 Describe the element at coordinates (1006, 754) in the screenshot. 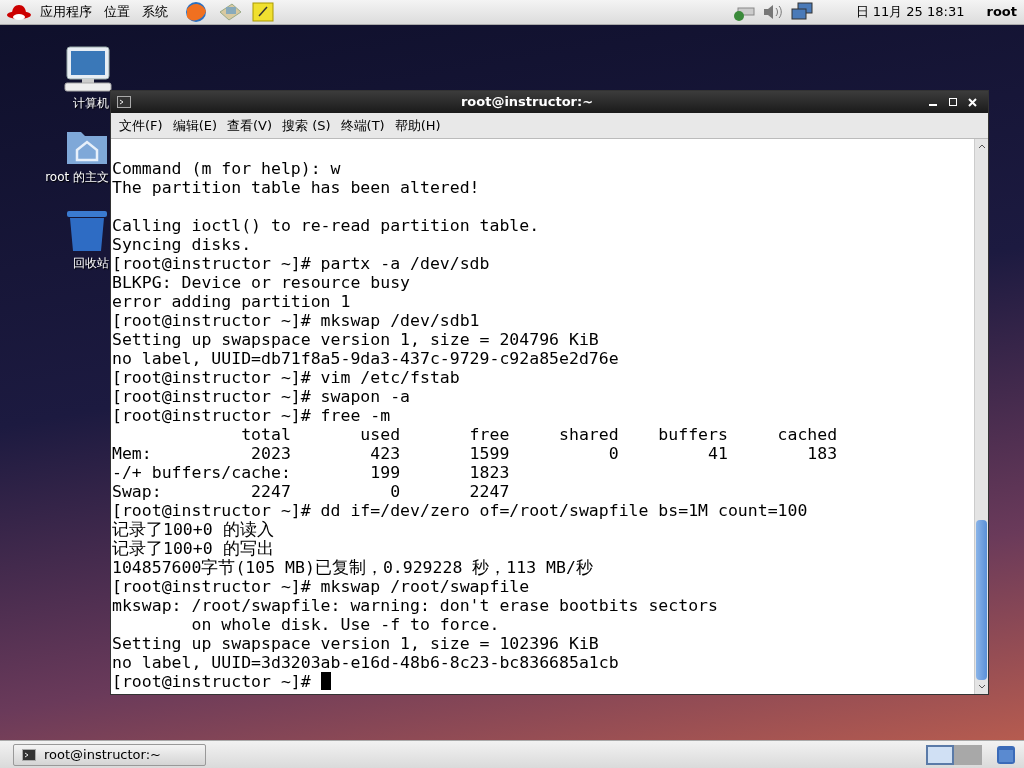

I see `desktop-icon` at that location.